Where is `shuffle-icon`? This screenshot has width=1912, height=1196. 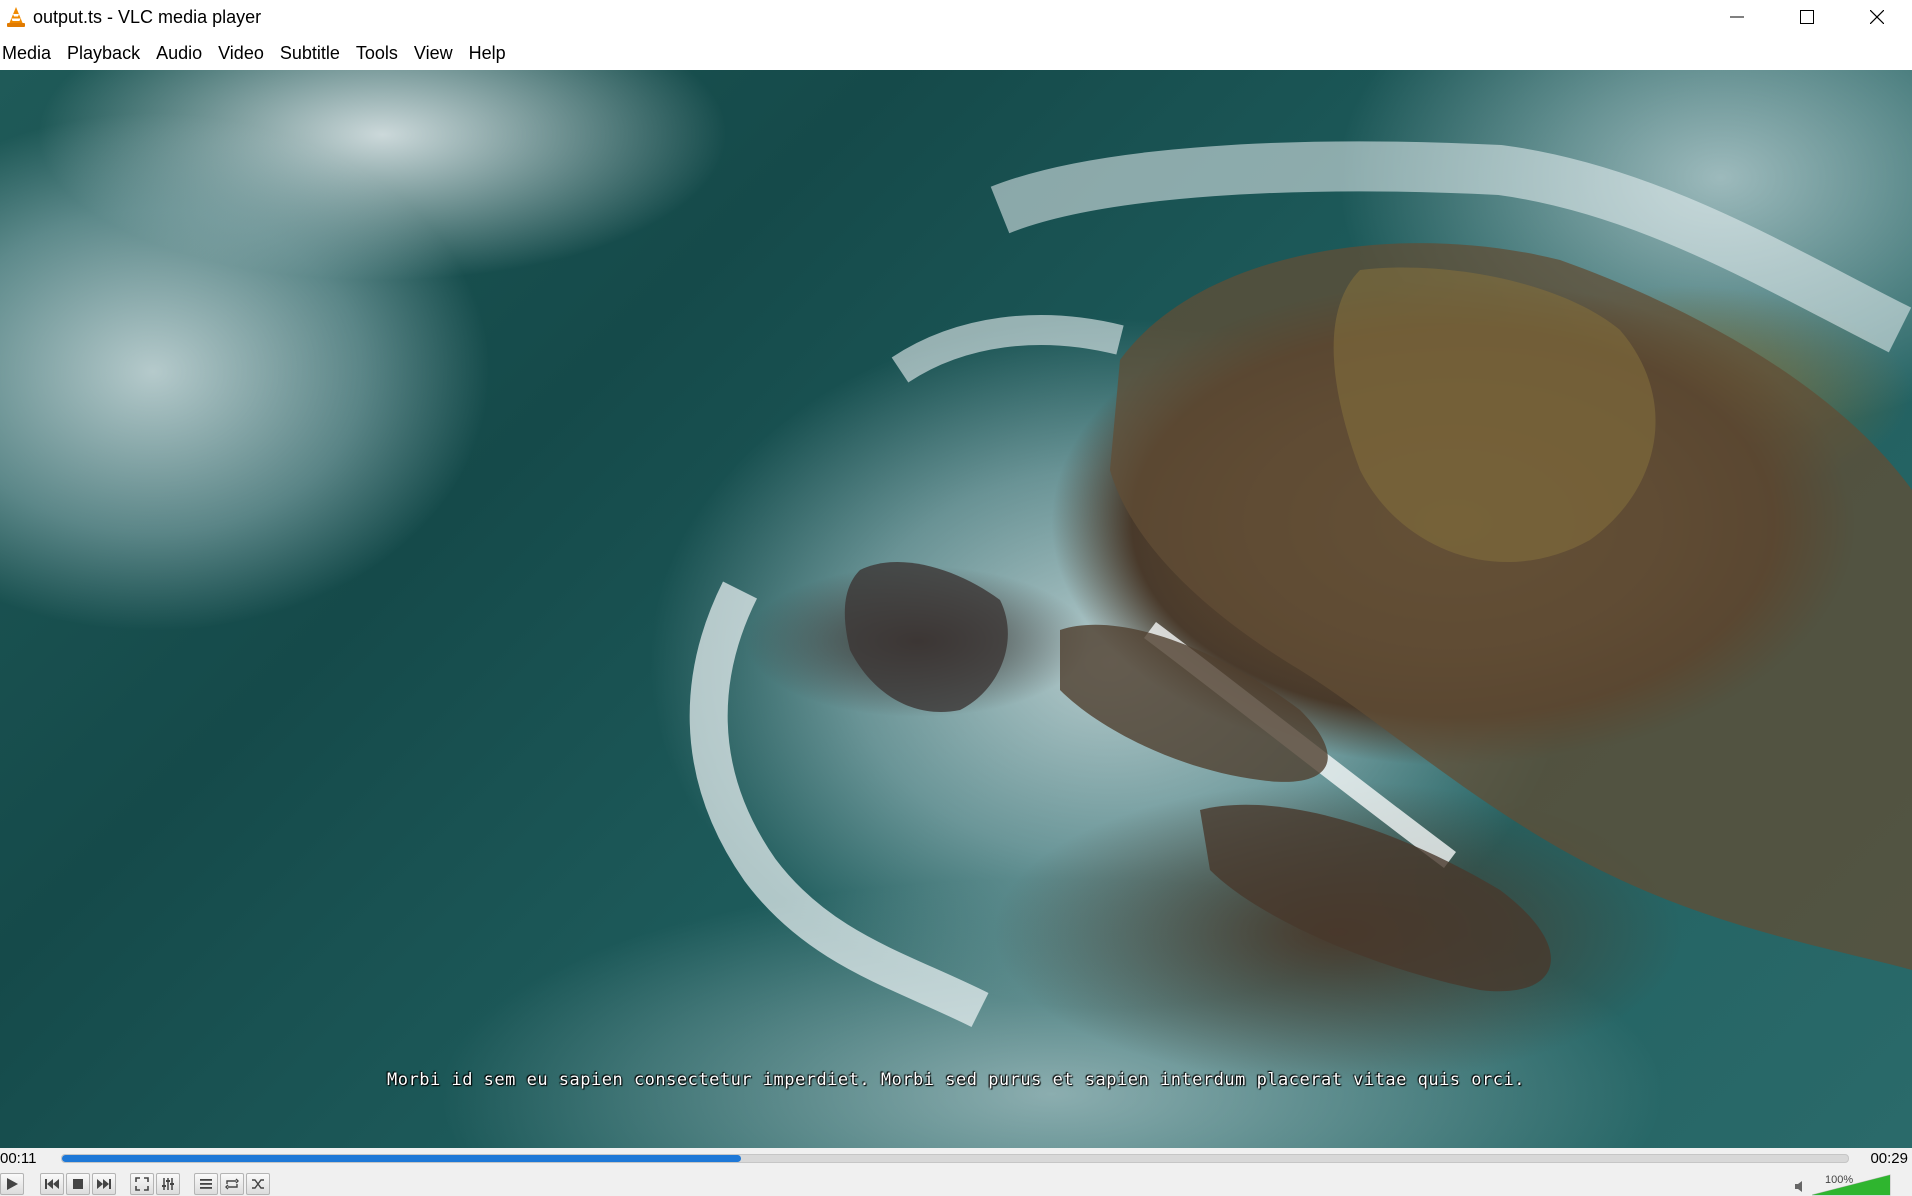
shuffle-icon is located at coordinates (258, 1184).